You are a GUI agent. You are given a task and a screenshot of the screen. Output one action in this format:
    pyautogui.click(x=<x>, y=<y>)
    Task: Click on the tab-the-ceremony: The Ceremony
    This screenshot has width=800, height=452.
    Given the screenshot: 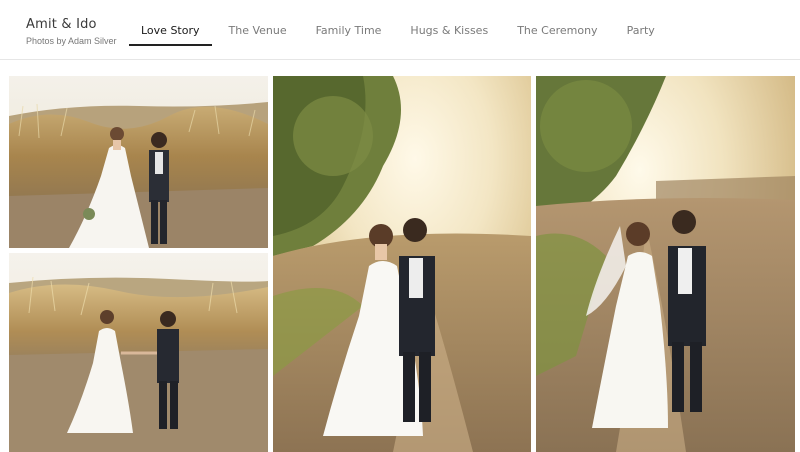 What is the action you would take?
    pyautogui.click(x=557, y=33)
    